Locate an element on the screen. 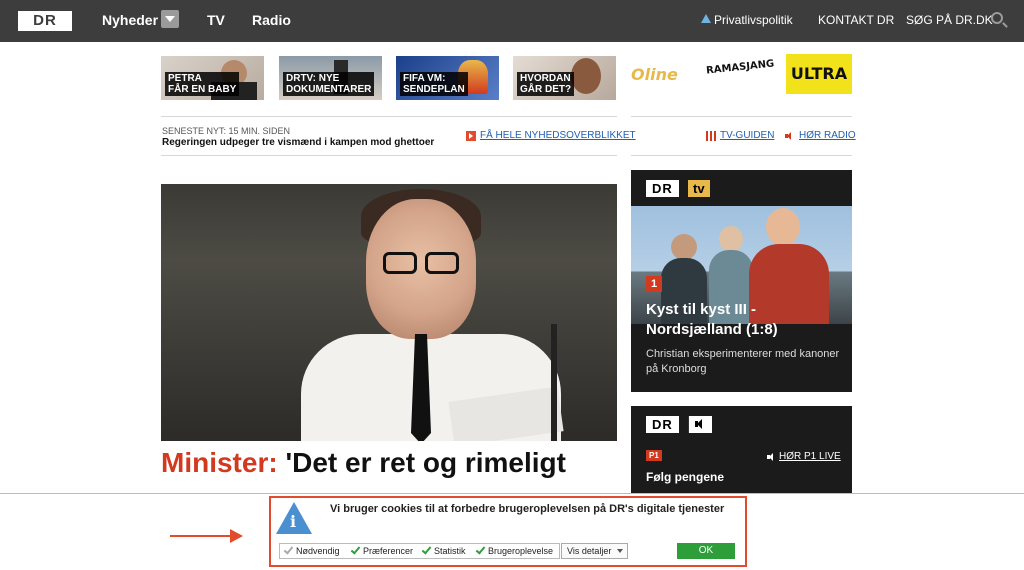 This screenshot has height=570, width=1024. ultra-logo: ULTRA is located at coordinates (819, 74).